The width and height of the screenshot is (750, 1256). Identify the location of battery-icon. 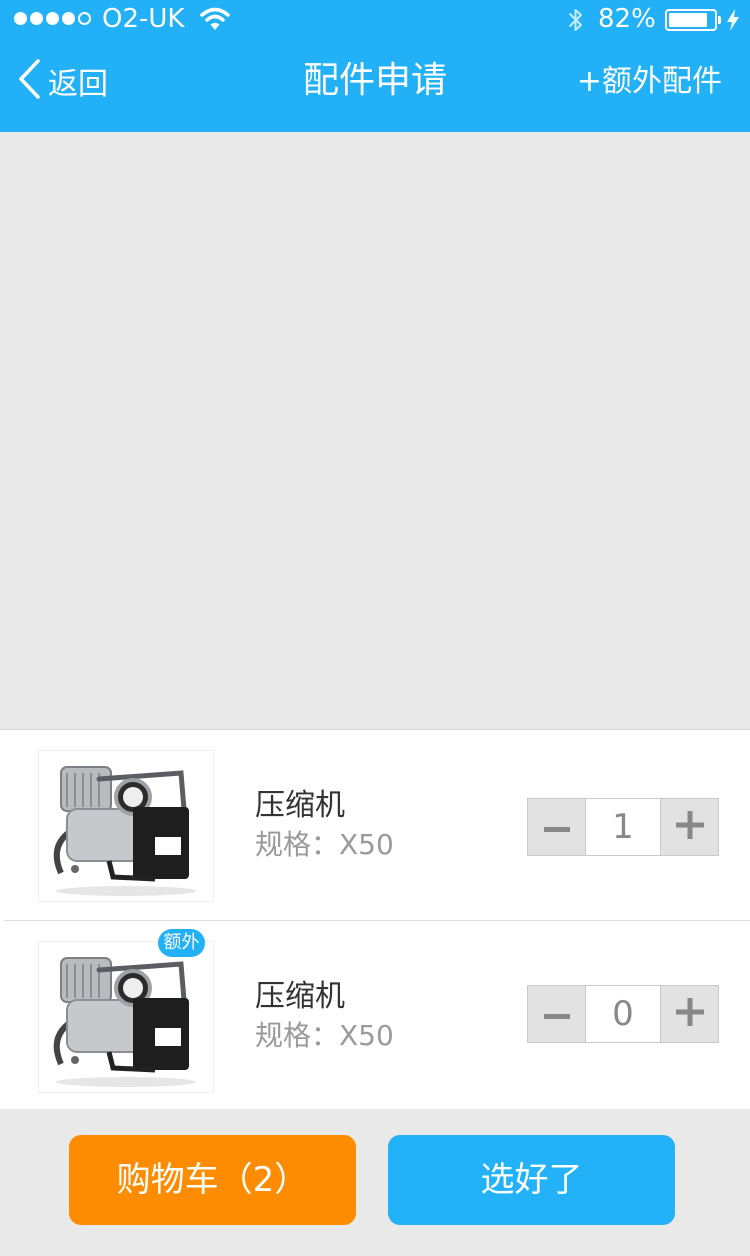
(693, 20).